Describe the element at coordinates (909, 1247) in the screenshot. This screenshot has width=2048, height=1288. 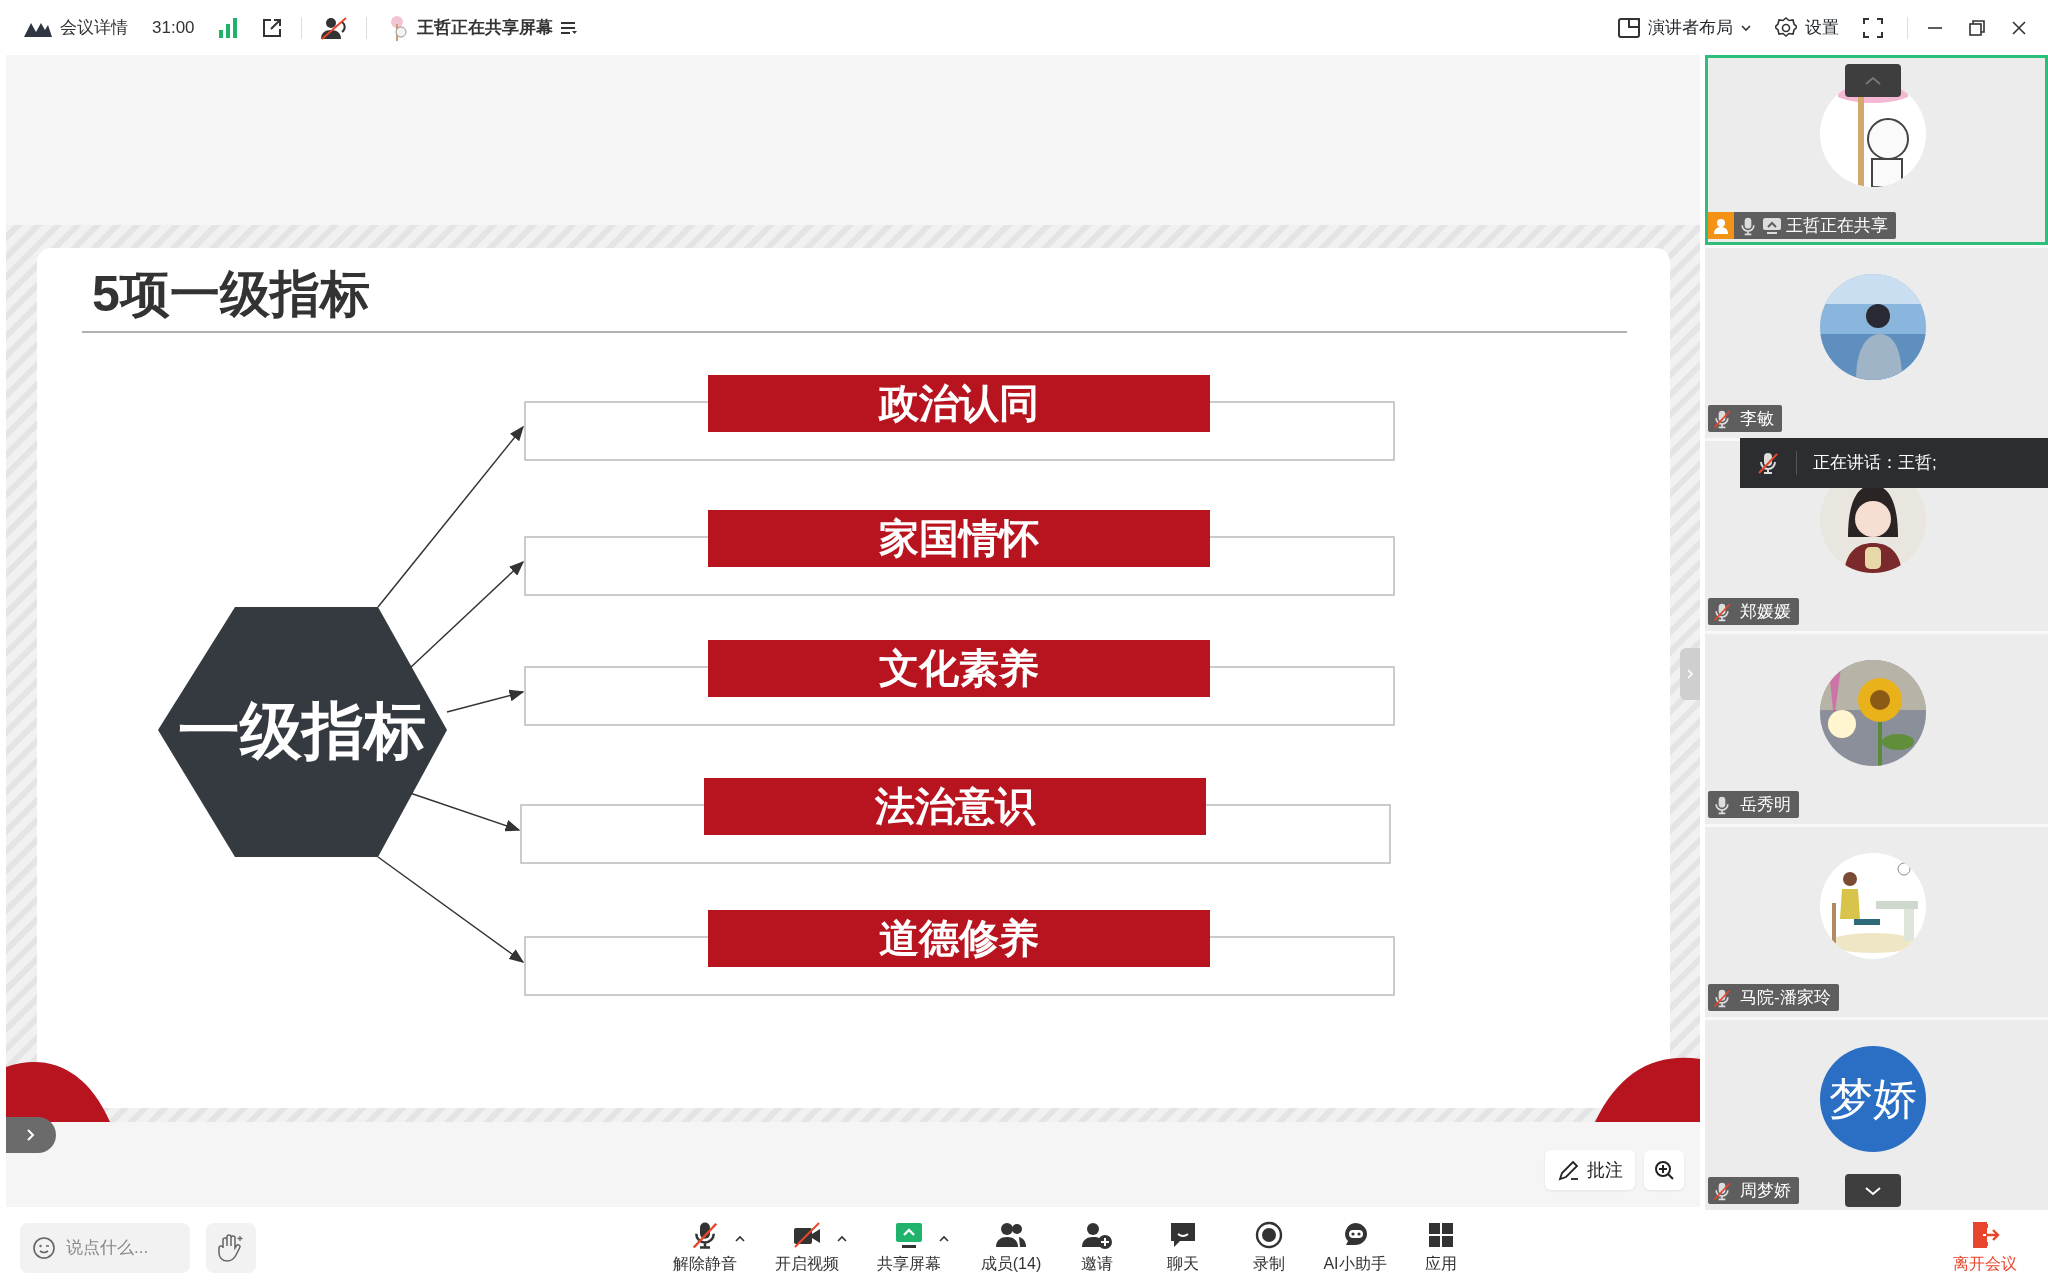
I see `toolbar-button: 共享屏幕` at that location.